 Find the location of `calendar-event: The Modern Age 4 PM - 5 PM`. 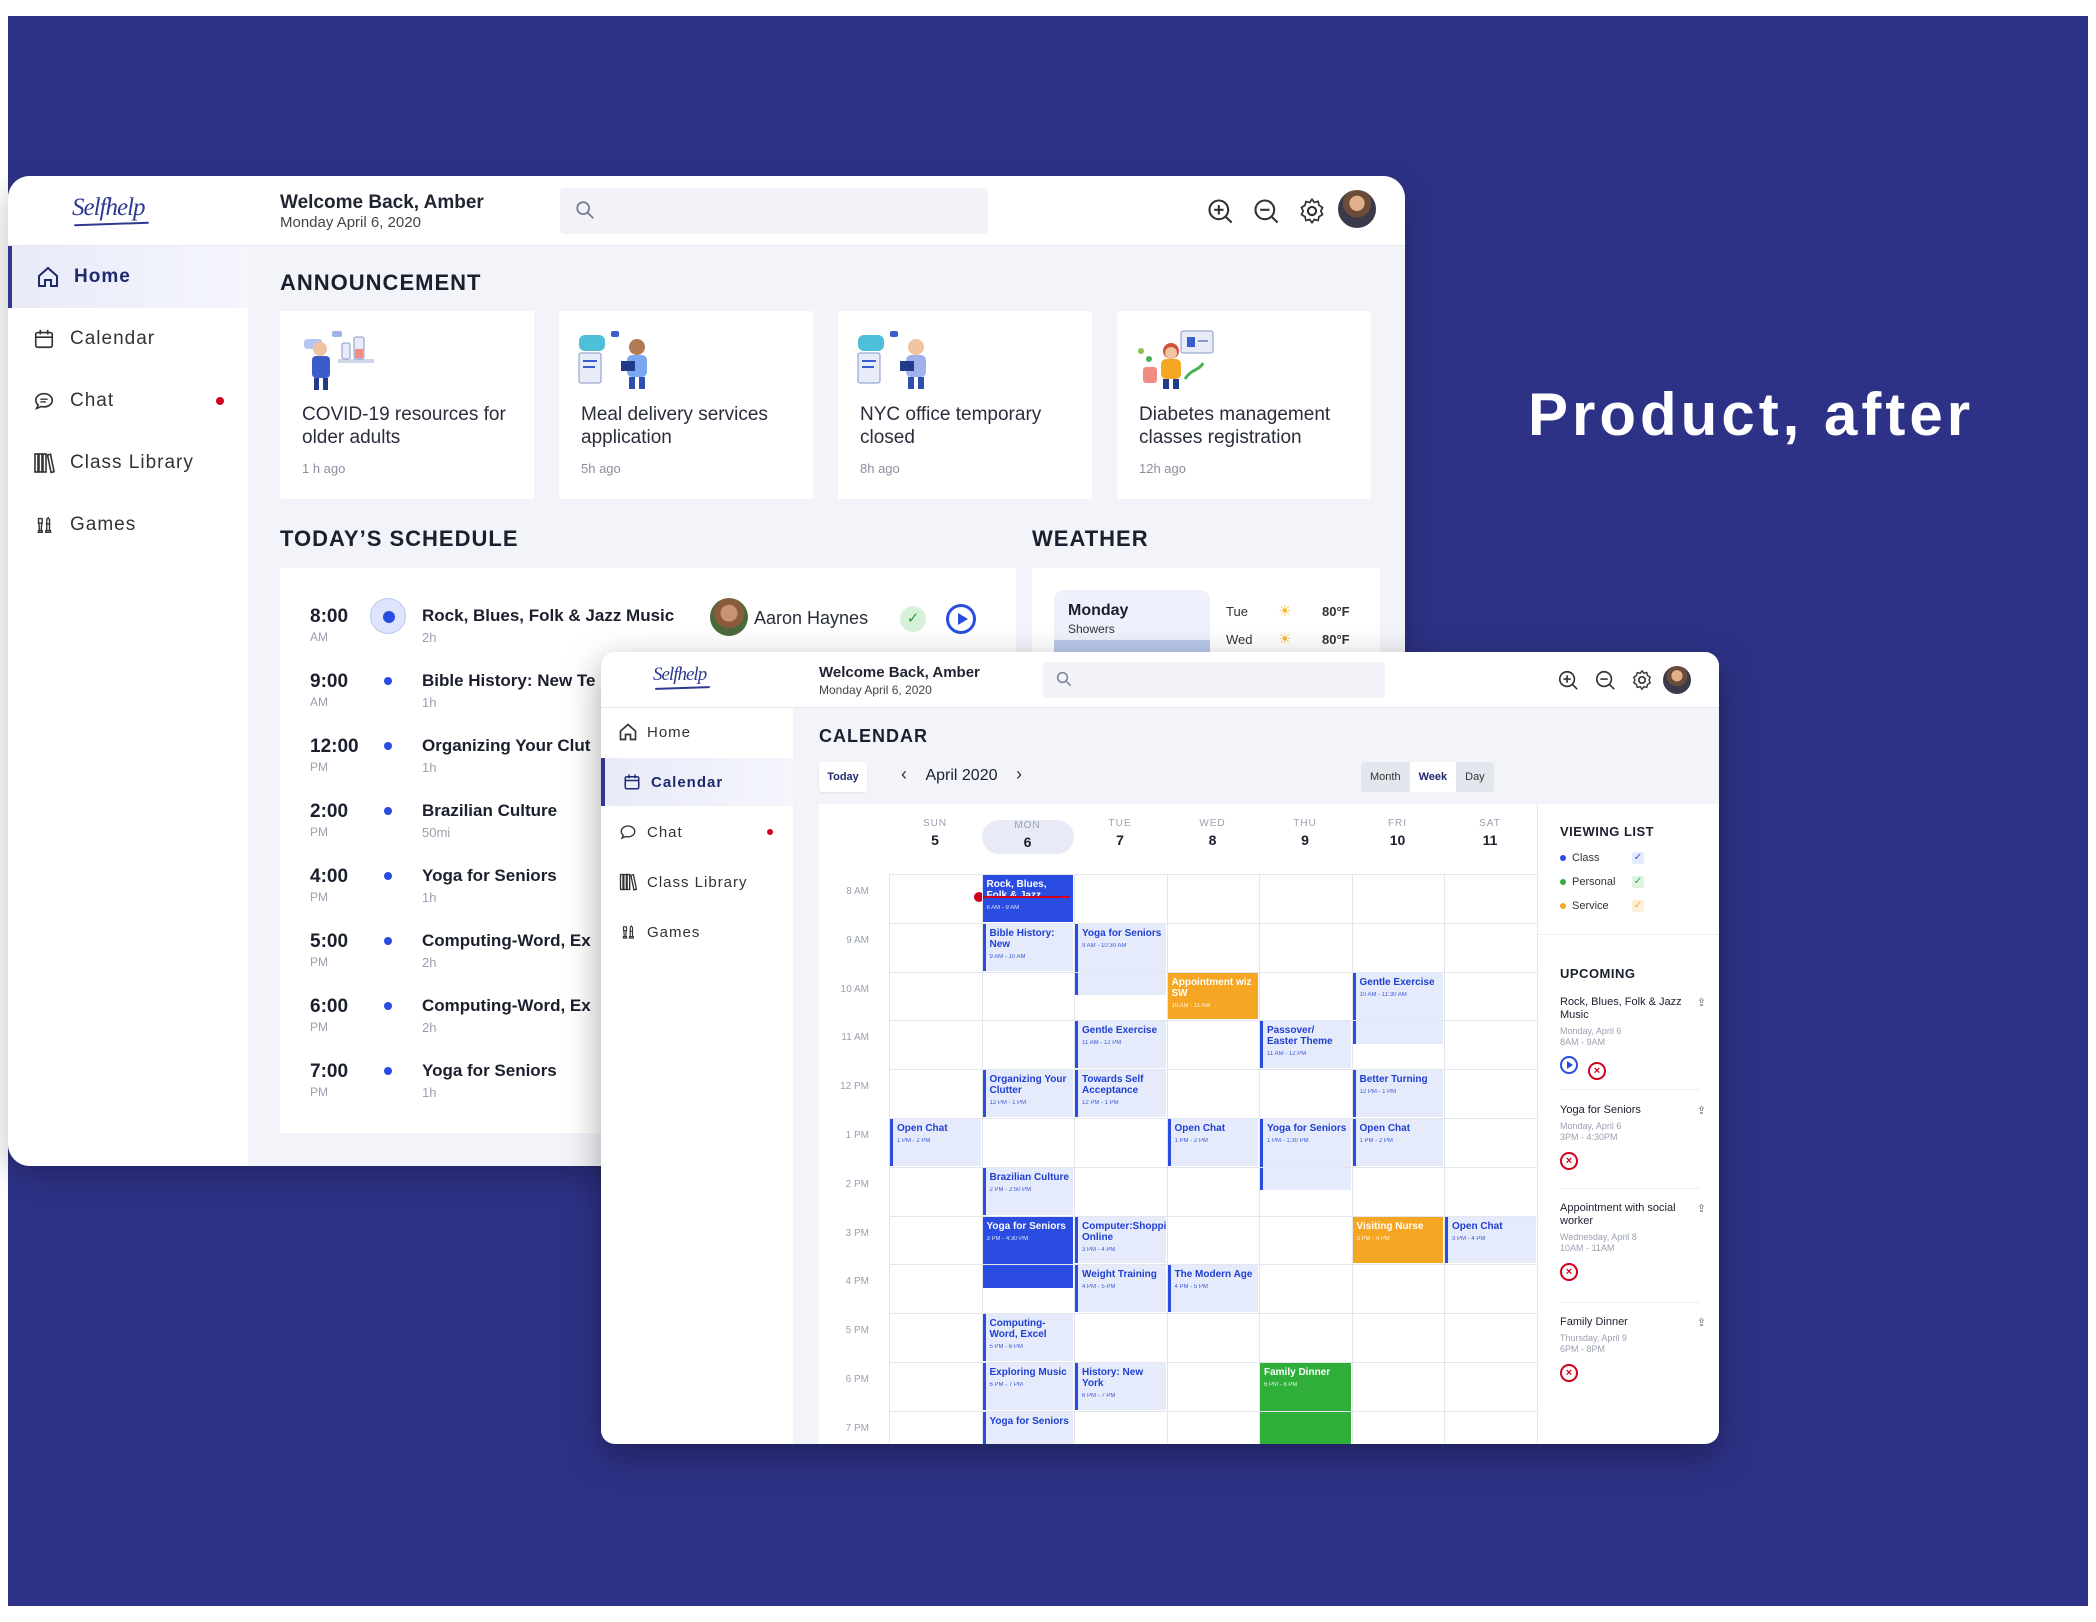

calendar-event: The Modern Age 4 PM - 5 PM is located at coordinates (1212, 1289).